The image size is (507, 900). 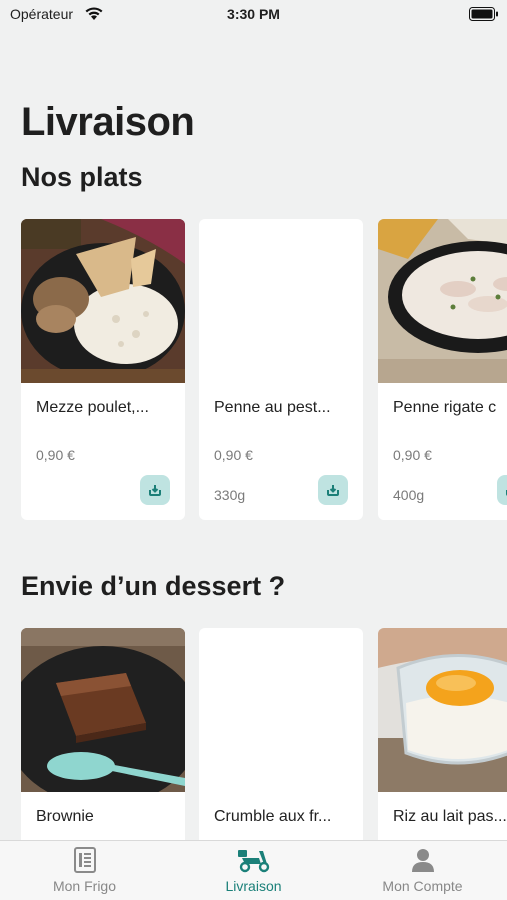 I want to click on tab-livraison: Livraison, so click(x=253, y=870).